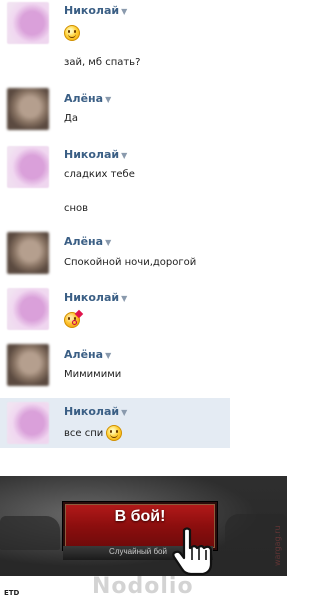 This screenshot has height=604, width=320. I want to click on game-banner: В бой! Случайный бой wargag.ru, so click(143, 526).